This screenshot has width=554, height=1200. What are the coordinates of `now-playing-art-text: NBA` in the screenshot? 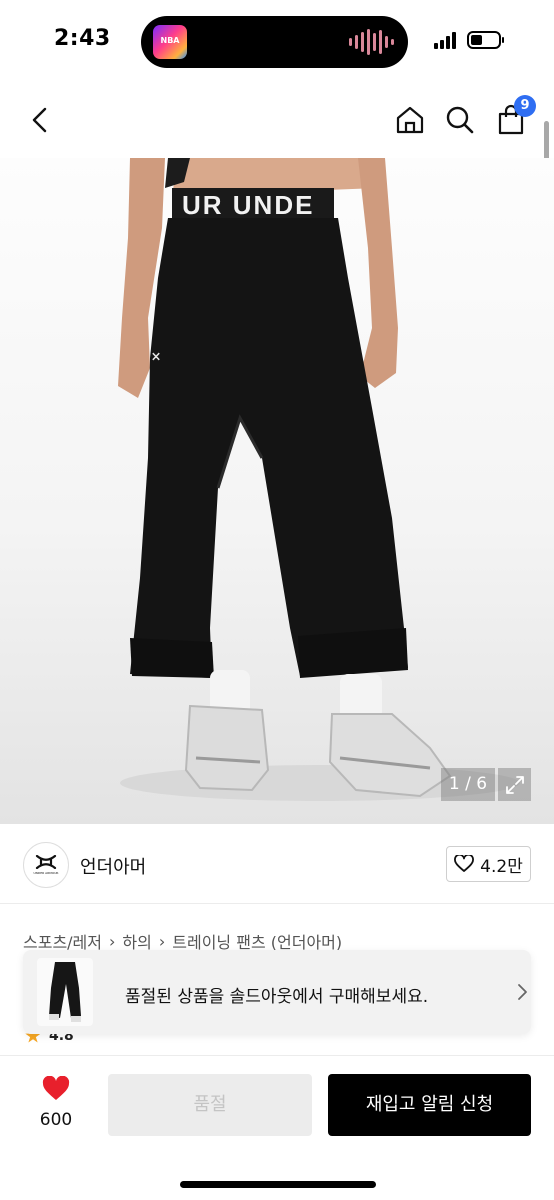 It's located at (170, 40).